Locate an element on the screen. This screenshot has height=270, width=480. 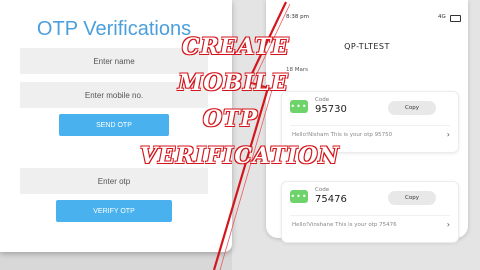
overlay-line-3: OTP is located at coordinates (231, 119).